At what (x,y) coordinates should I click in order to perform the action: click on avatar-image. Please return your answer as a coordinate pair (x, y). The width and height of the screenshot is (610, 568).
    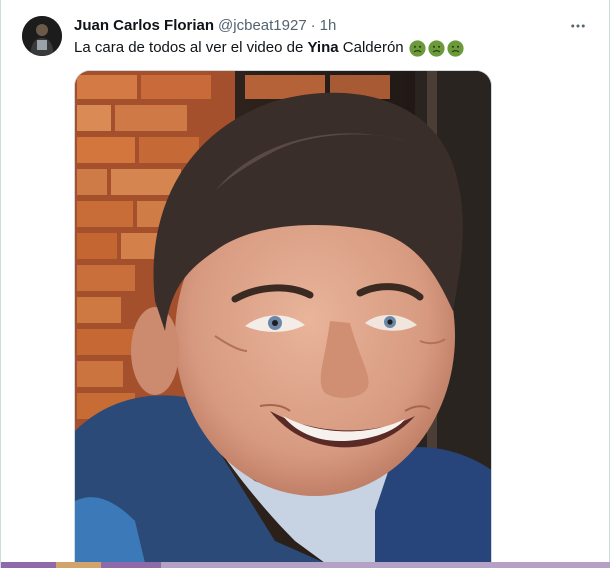
    Looking at the image, I should click on (42, 36).